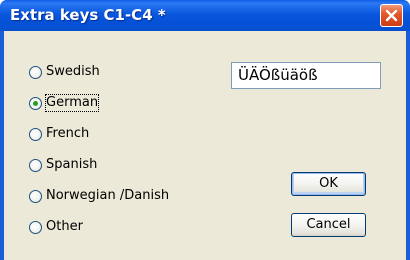 This screenshot has width=410, height=260. I want to click on radio-french: French, so click(59, 134).